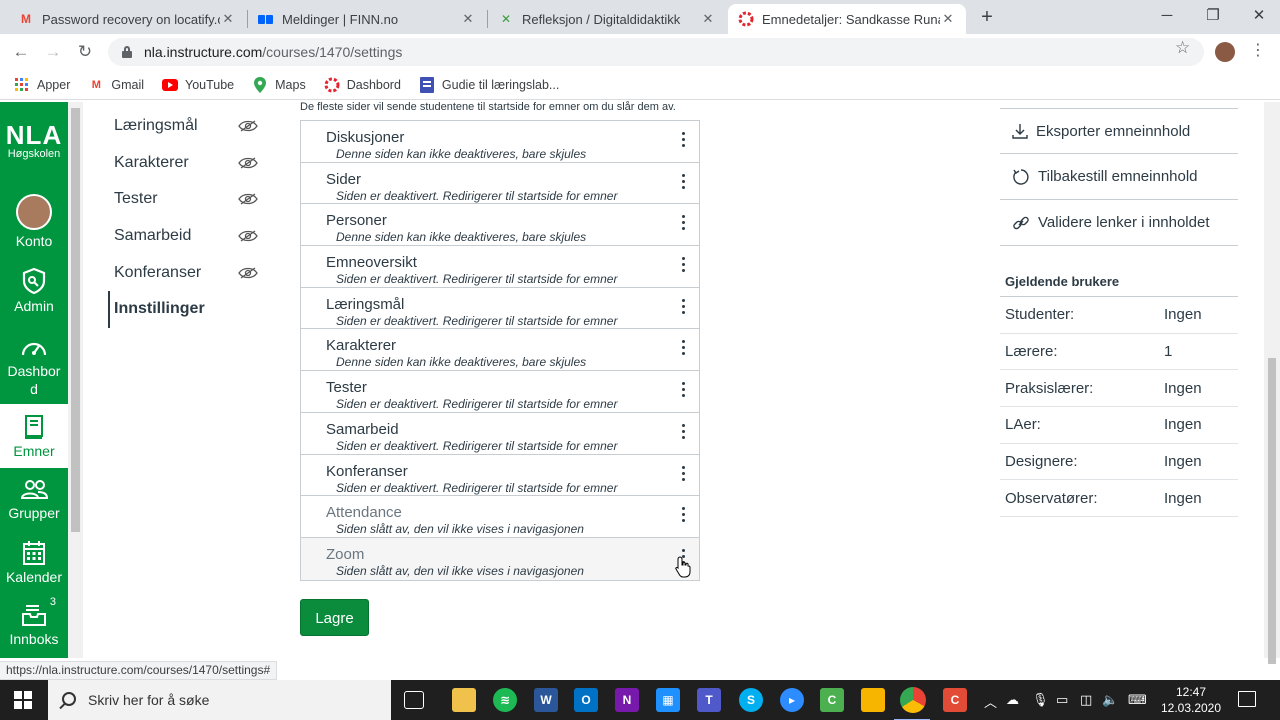 This screenshot has width=1280, height=720. Describe the element at coordinates (1119, 177) in the screenshot. I see `reset-course-content-button: Tilbakestill emneinnhold` at that location.